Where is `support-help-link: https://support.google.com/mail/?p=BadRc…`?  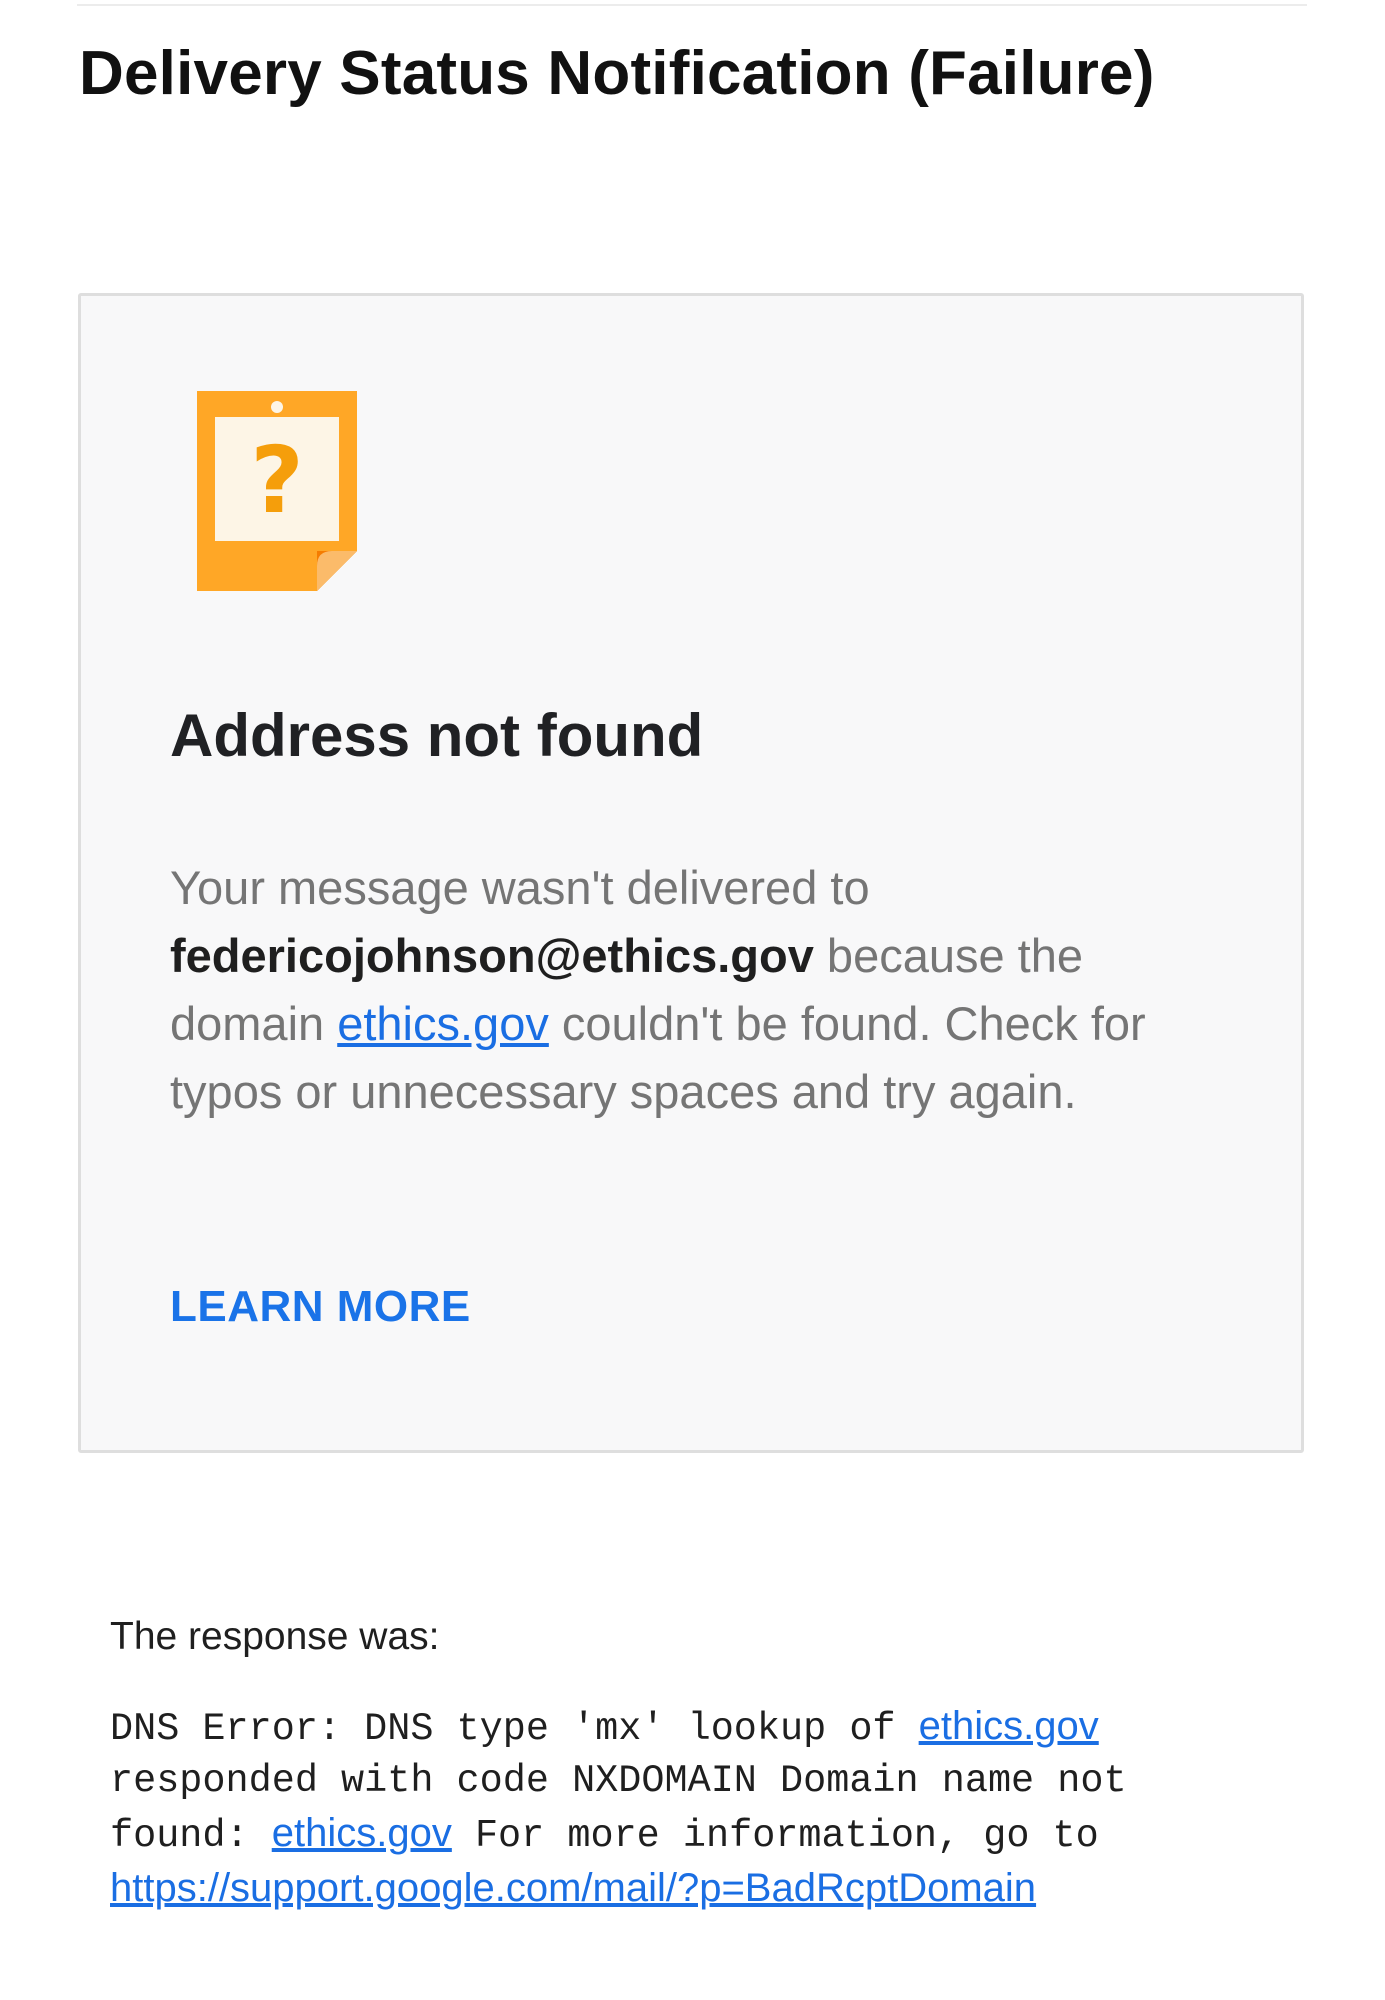 support-help-link: https://support.google.com/mail/?p=BadRc… is located at coordinates (573, 1888).